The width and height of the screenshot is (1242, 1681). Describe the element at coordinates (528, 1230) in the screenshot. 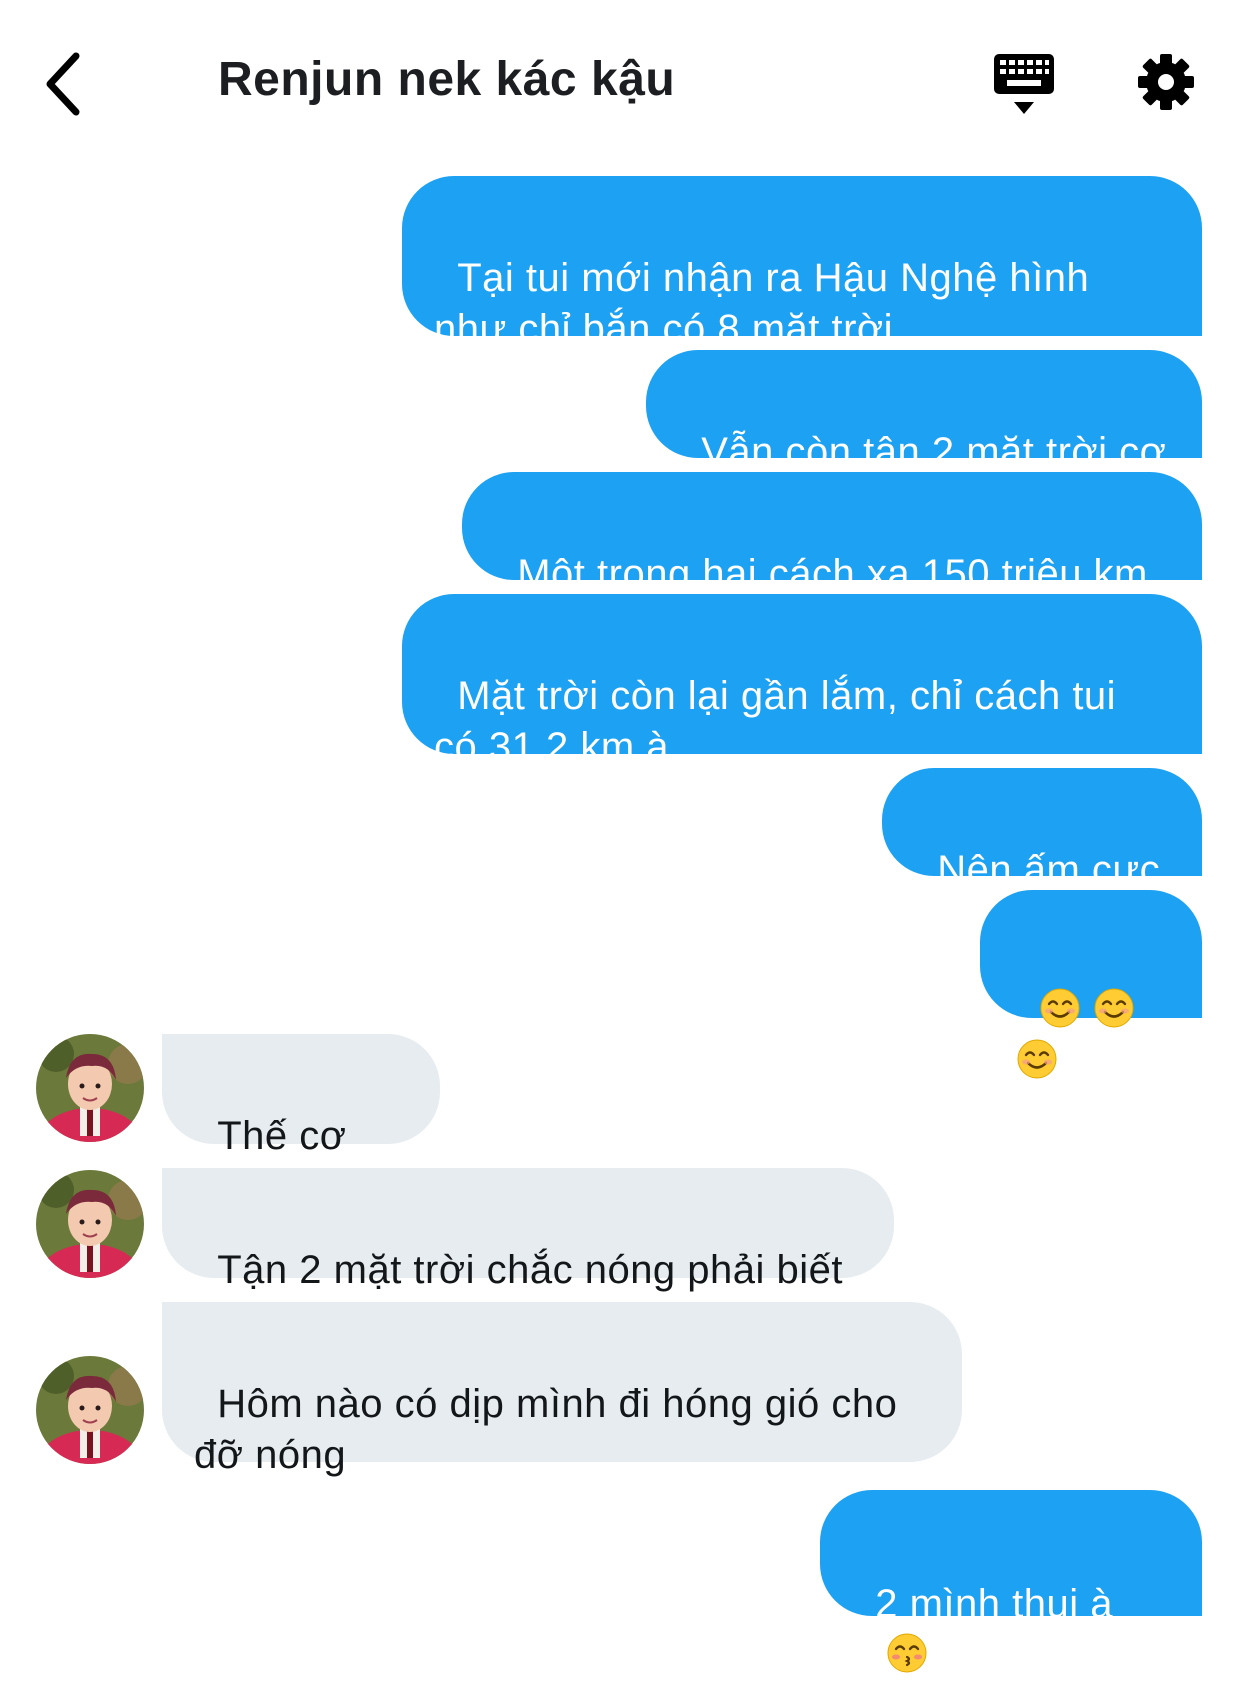

I see `message-bubble-incoming: Tận 2 mặt trời chắc nóng phải biết` at that location.